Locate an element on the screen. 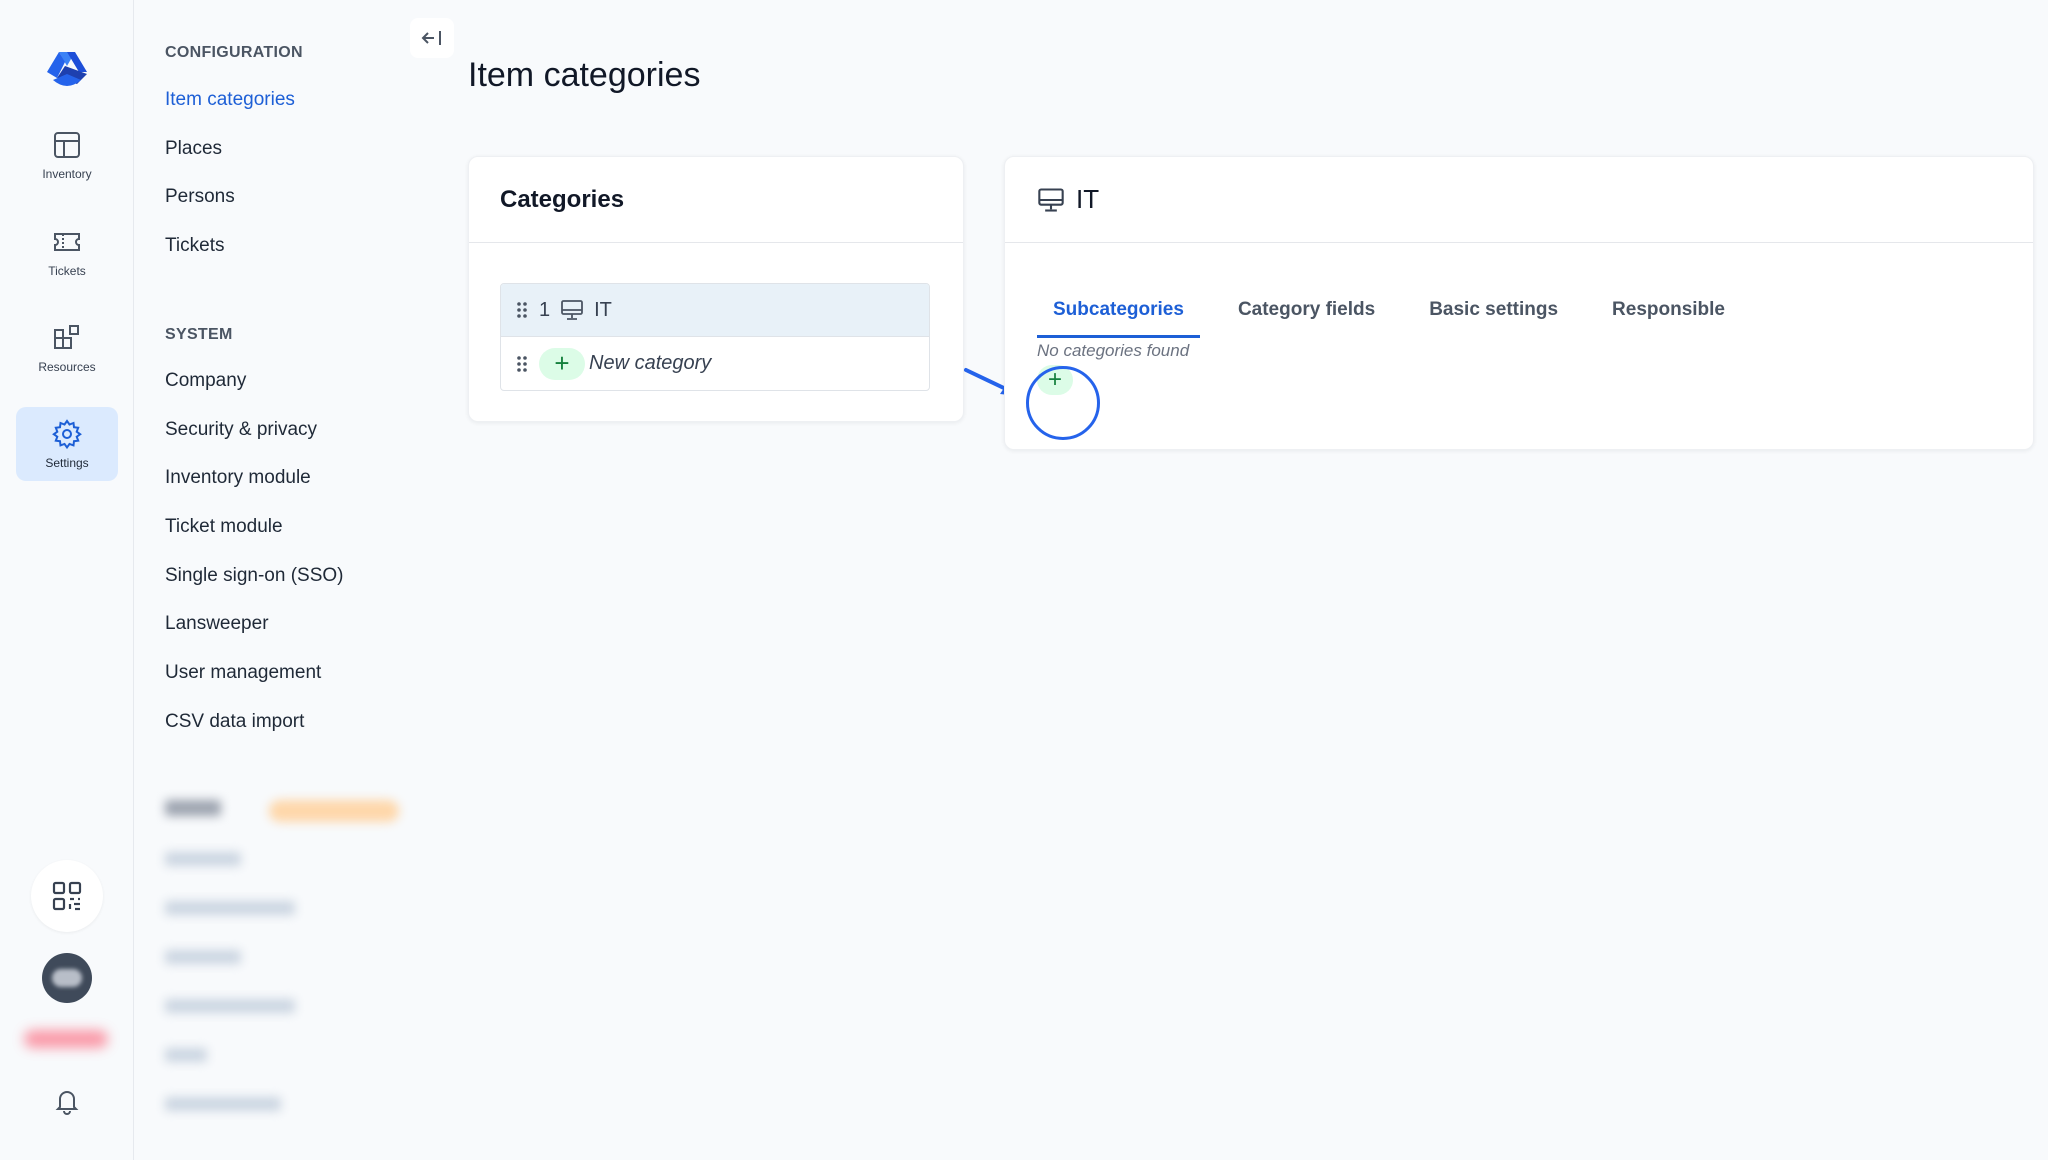 The width and height of the screenshot is (2048, 1160). new-category-label: New category is located at coordinates (650, 363).